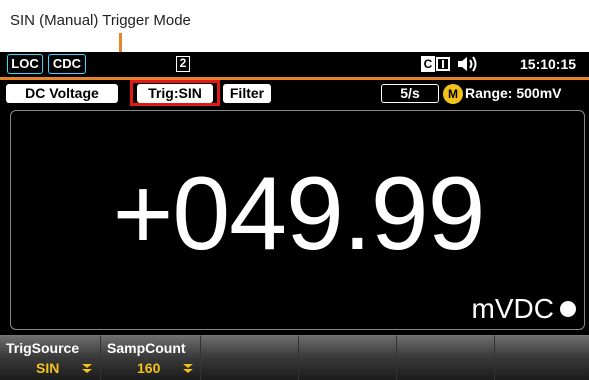  I want to click on memory-icon, so click(443, 64).